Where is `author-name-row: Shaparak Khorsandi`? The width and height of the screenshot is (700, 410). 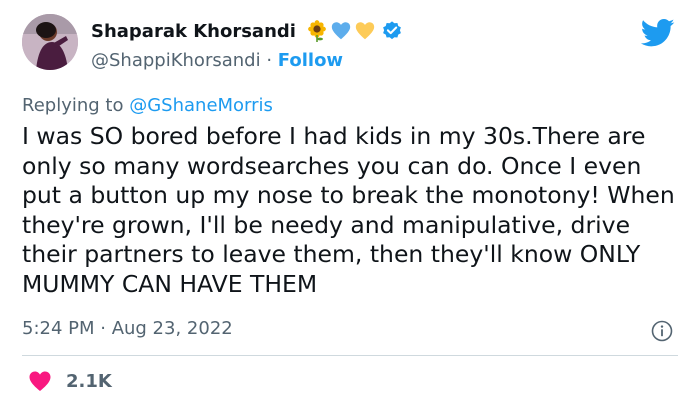 author-name-row: Shaparak Khorsandi is located at coordinates (247, 31).